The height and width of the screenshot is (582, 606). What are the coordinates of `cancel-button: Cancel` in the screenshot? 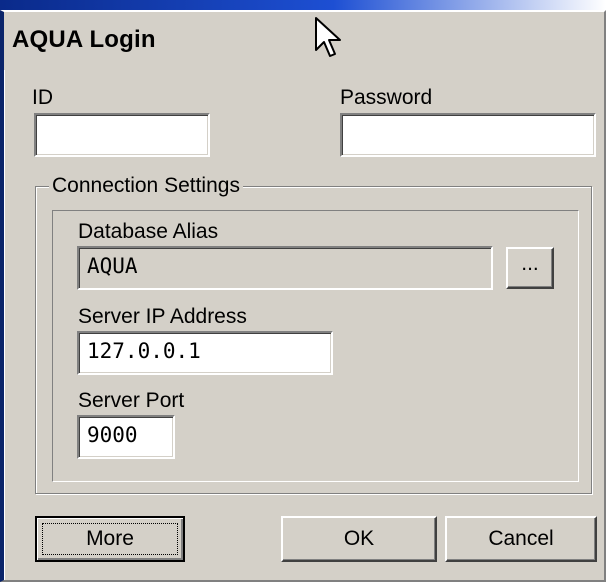 It's located at (521, 539).